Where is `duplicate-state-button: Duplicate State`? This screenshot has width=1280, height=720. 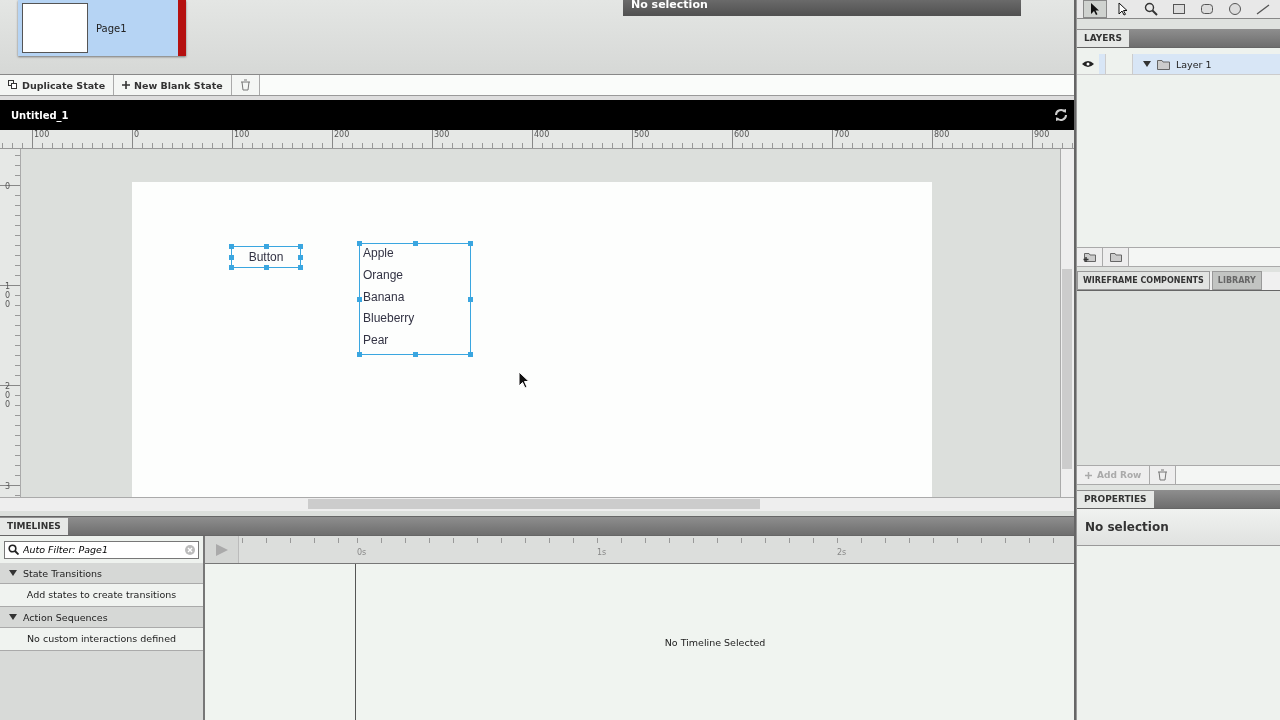
duplicate-state-button: Duplicate State is located at coordinates (57, 85).